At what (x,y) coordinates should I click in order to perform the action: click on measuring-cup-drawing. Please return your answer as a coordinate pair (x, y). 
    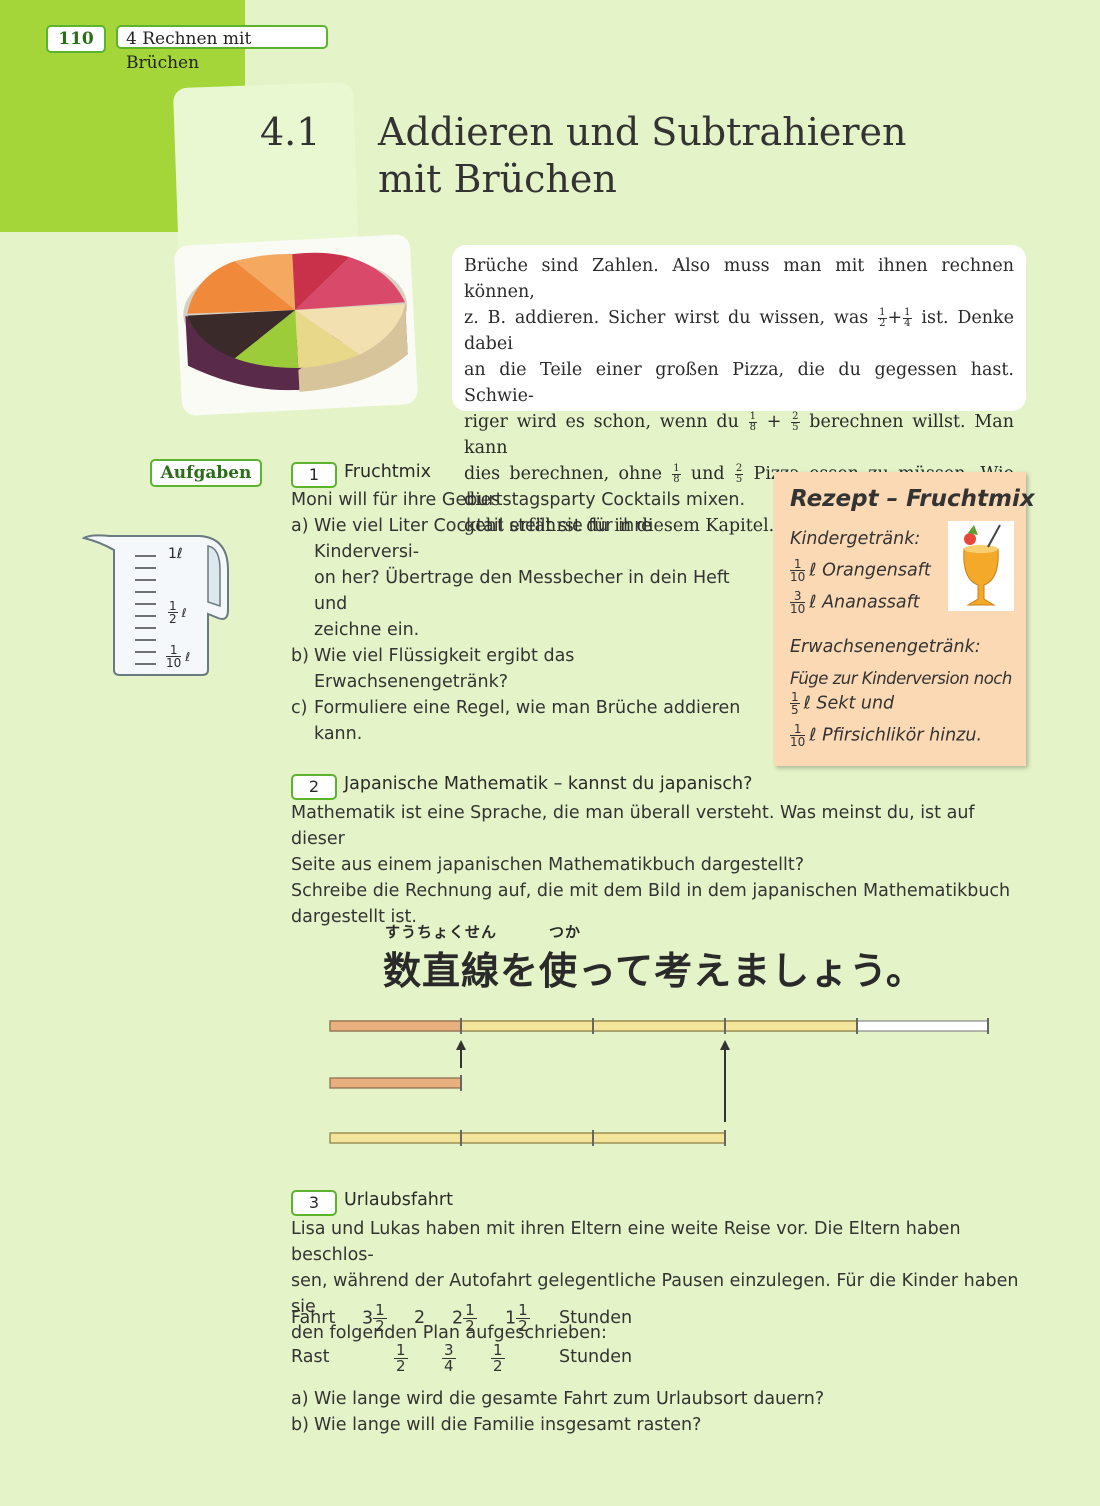
    Looking at the image, I should click on (155, 605).